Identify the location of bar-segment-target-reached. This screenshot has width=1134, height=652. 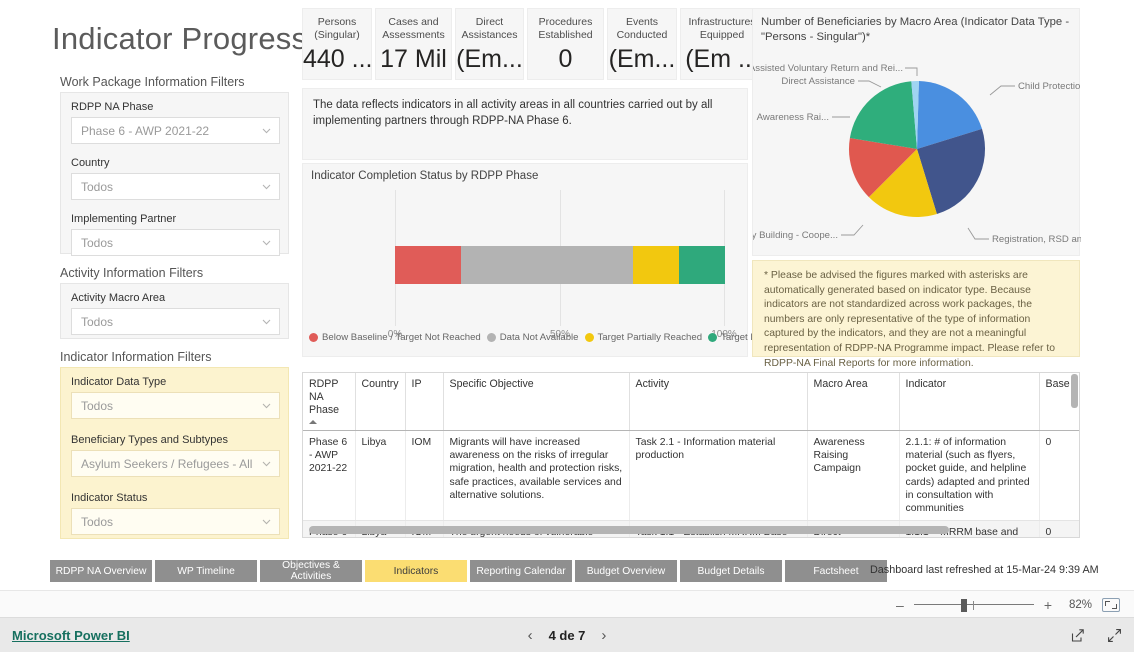
(701, 265).